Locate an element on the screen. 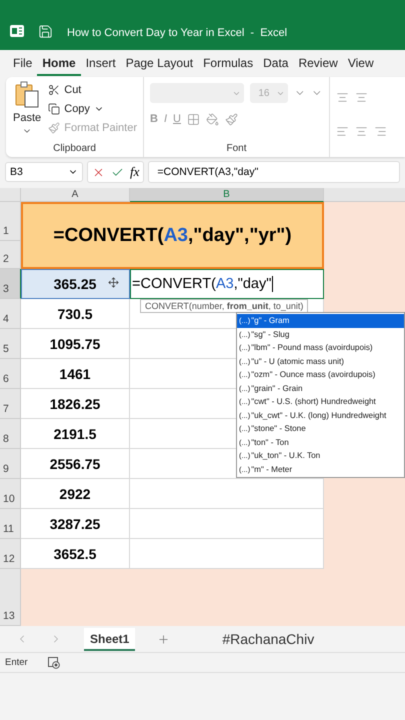 This screenshot has height=720, width=405. table-cell: 365.25 is located at coordinates (75, 284).